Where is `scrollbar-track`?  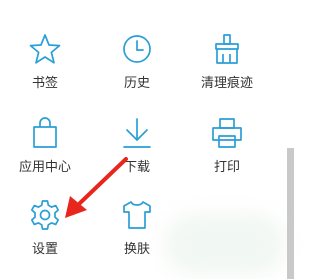
scrollbar-track is located at coordinates (290, 139).